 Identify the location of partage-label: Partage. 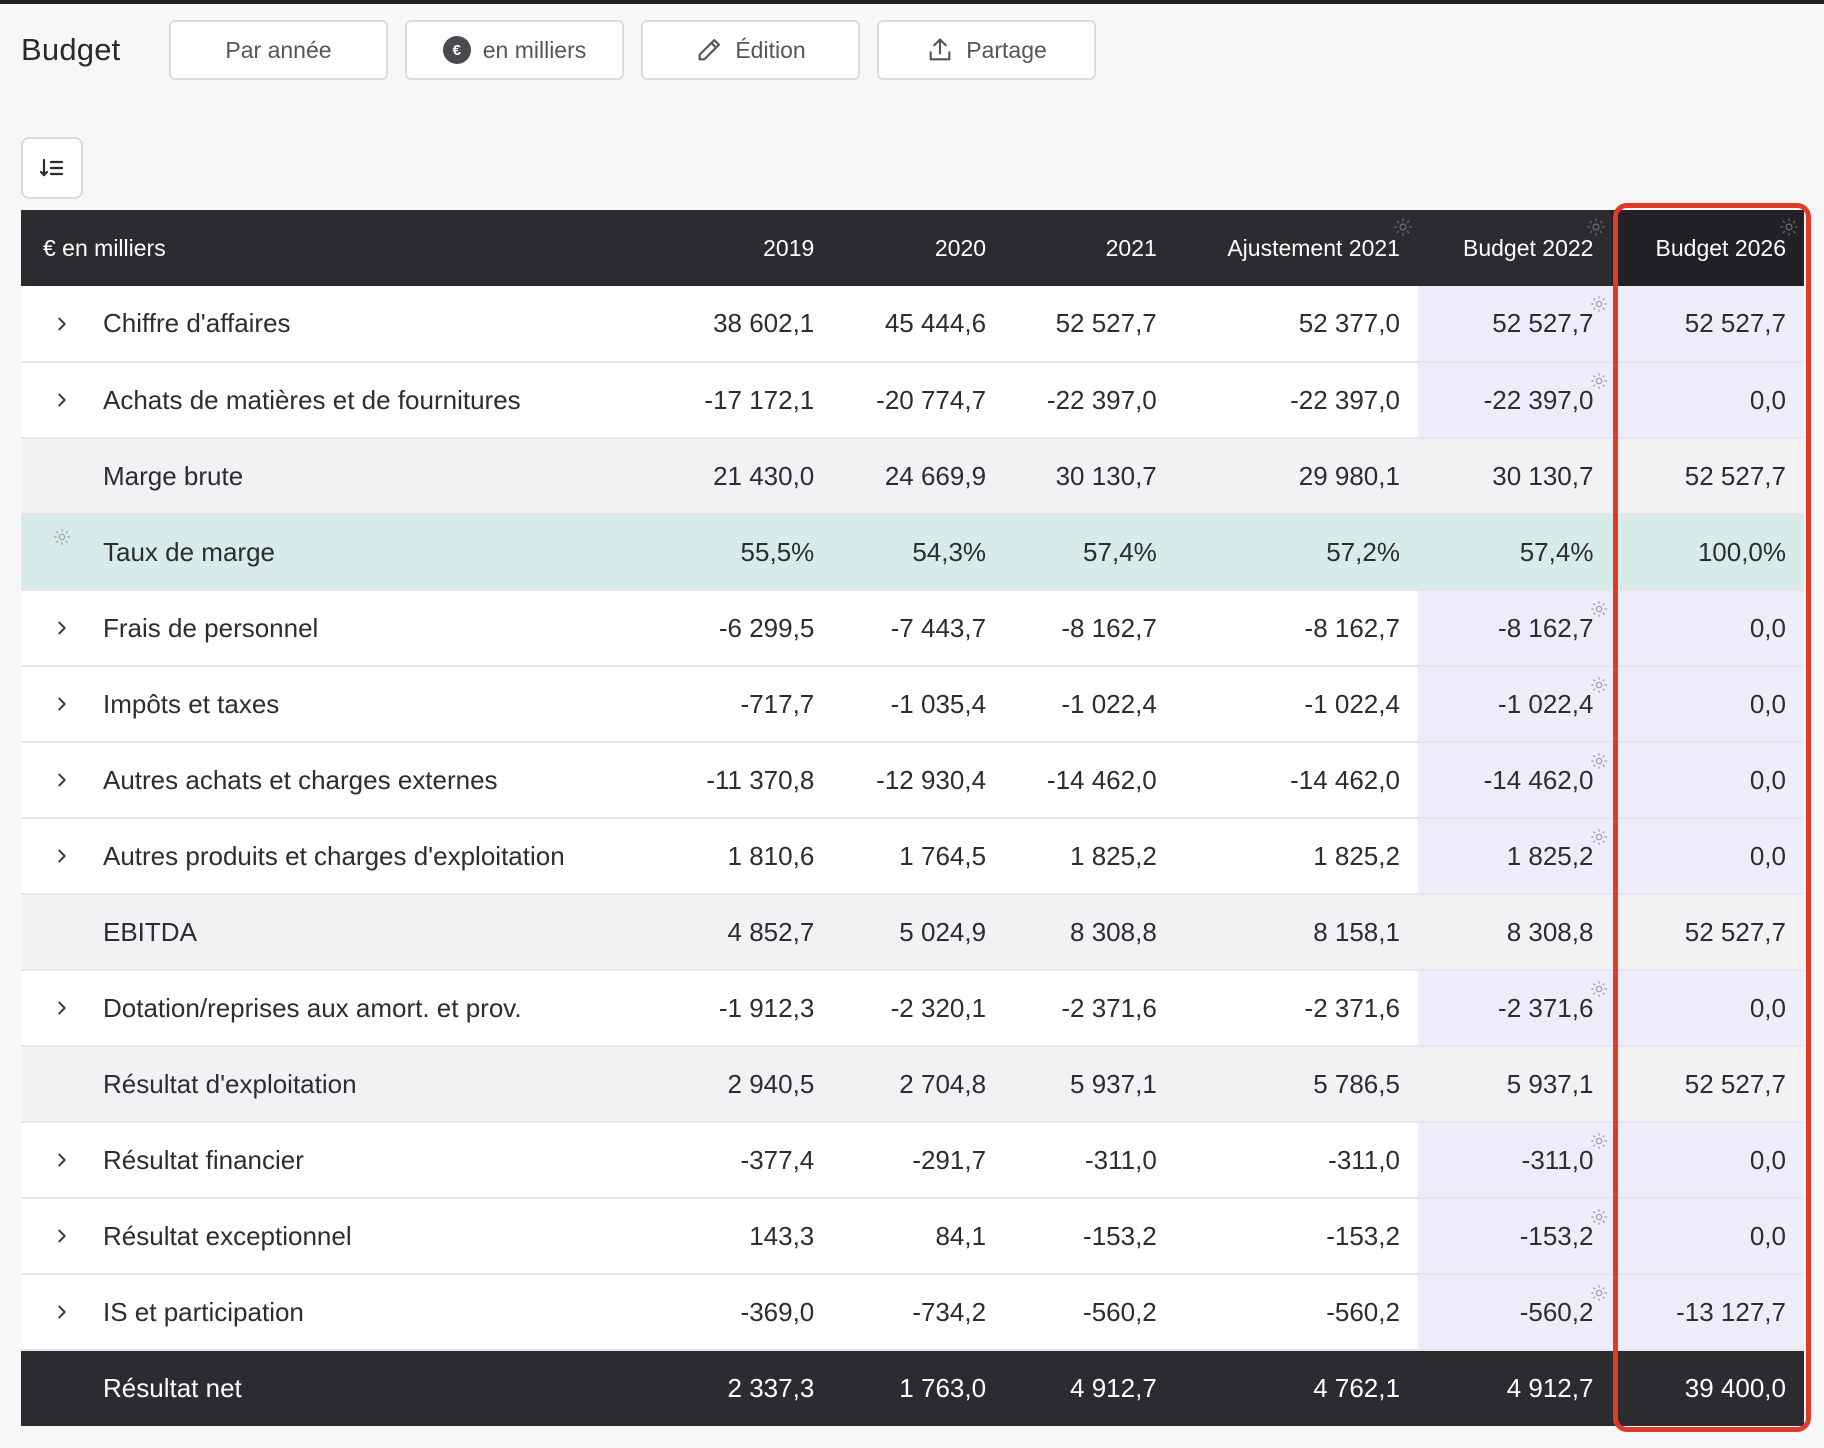
(1006, 49).